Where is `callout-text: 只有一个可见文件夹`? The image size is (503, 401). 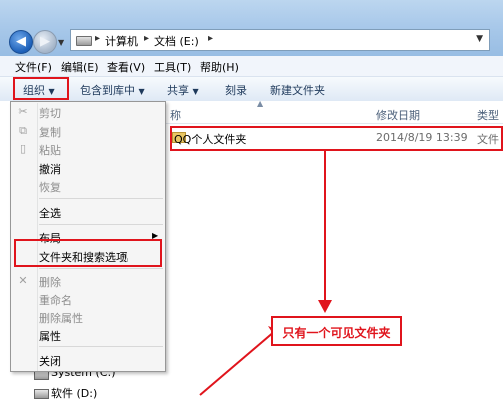
callout-text: 只有一个可见文件夹 is located at coordinates (336, 333).